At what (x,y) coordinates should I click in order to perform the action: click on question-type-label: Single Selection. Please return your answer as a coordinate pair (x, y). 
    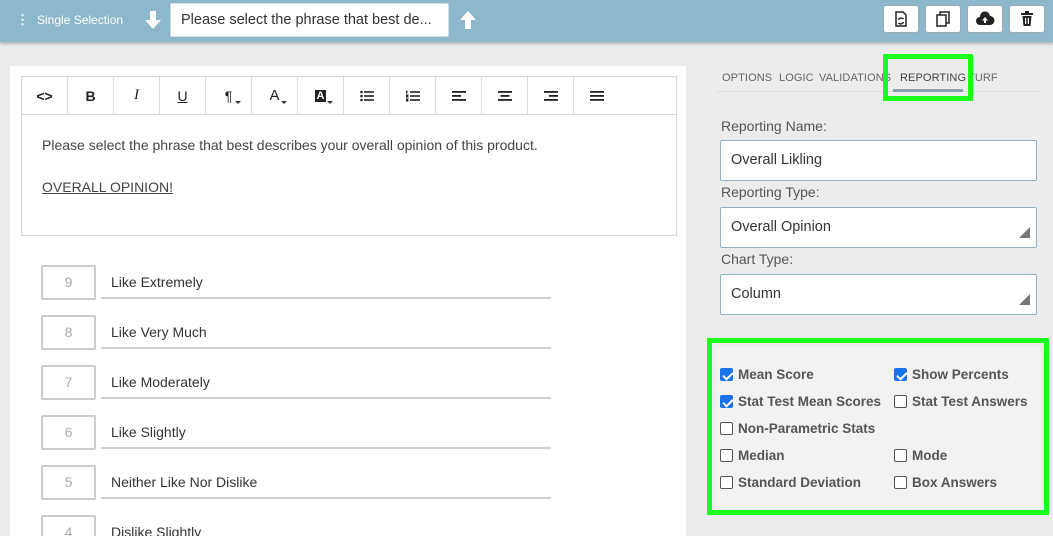
    Looking at the image, I should click on (80, 20).